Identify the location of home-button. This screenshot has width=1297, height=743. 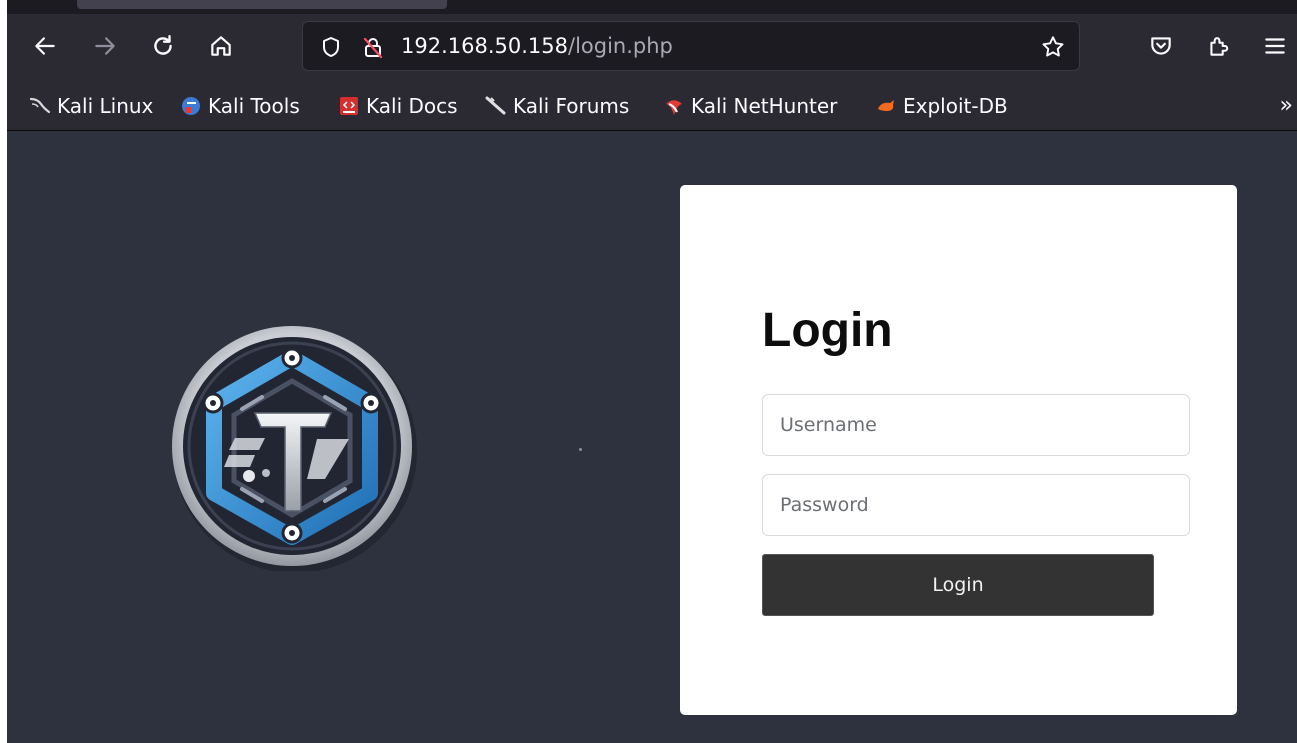
(221, 46).